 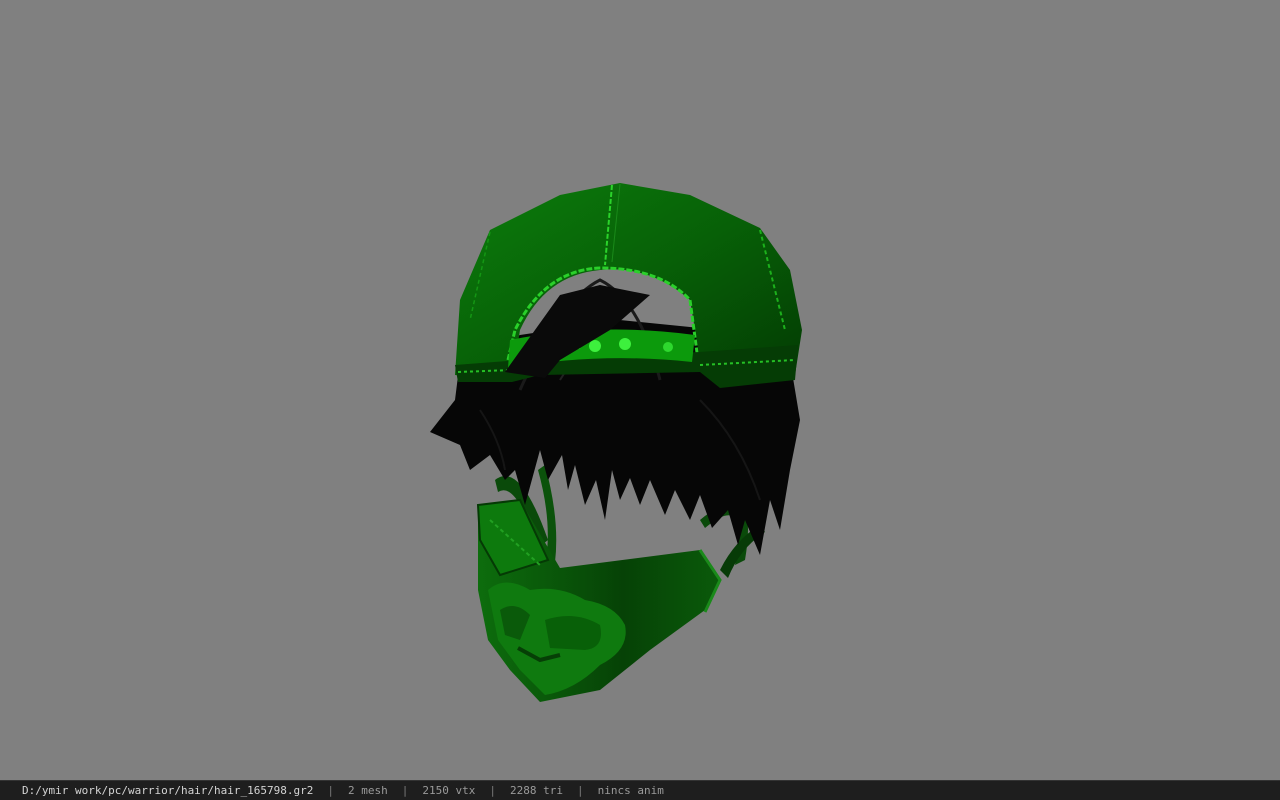 What do you see at coordinates (368, 790) in the screenshot?
I see `mesh-count-label: 2 mesh` at bounding box center [368, 790].